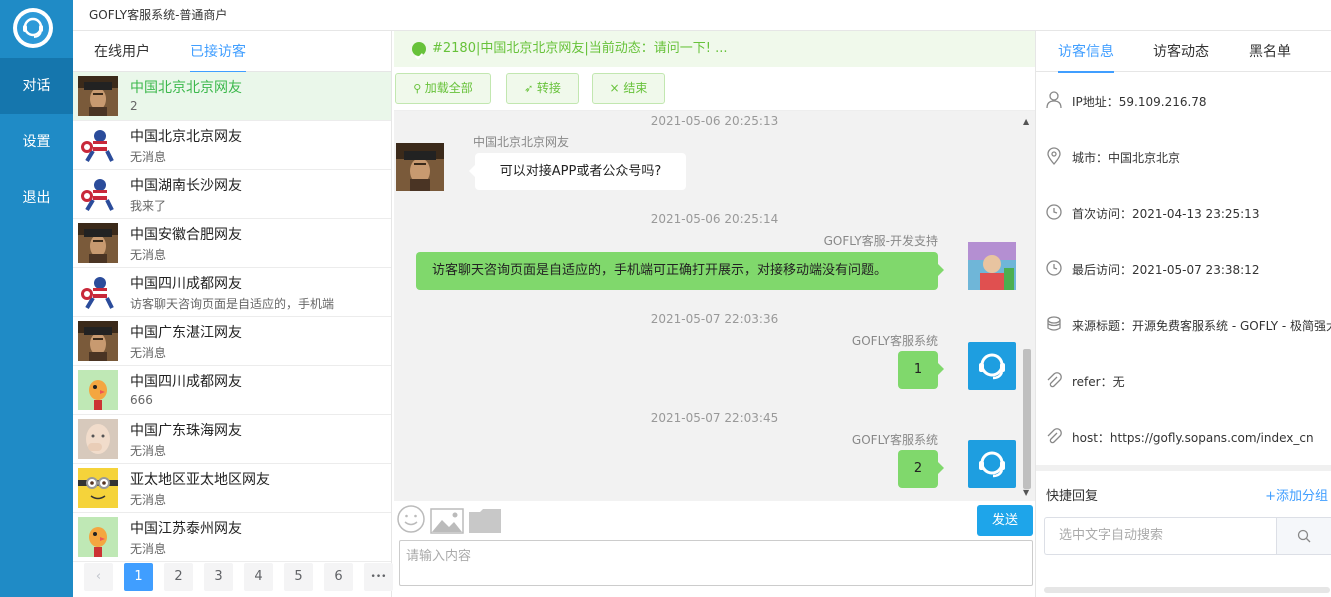 This screenshot has width=1331, height=597. I want to click on page-button: 4, so click(258, 577).